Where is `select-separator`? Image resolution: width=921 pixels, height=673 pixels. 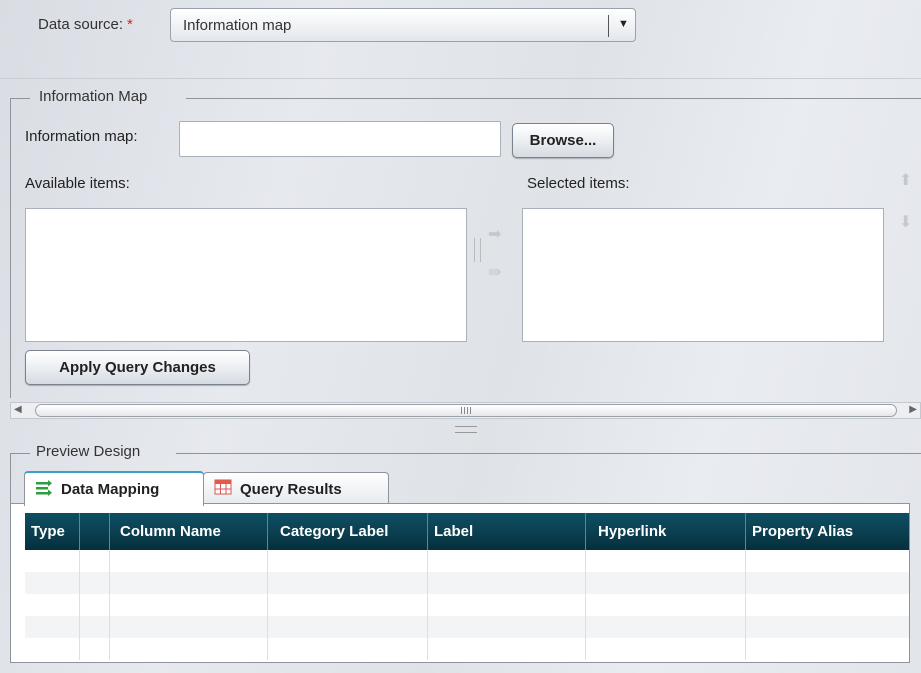 select-separator is located at coordinates (608, 26).